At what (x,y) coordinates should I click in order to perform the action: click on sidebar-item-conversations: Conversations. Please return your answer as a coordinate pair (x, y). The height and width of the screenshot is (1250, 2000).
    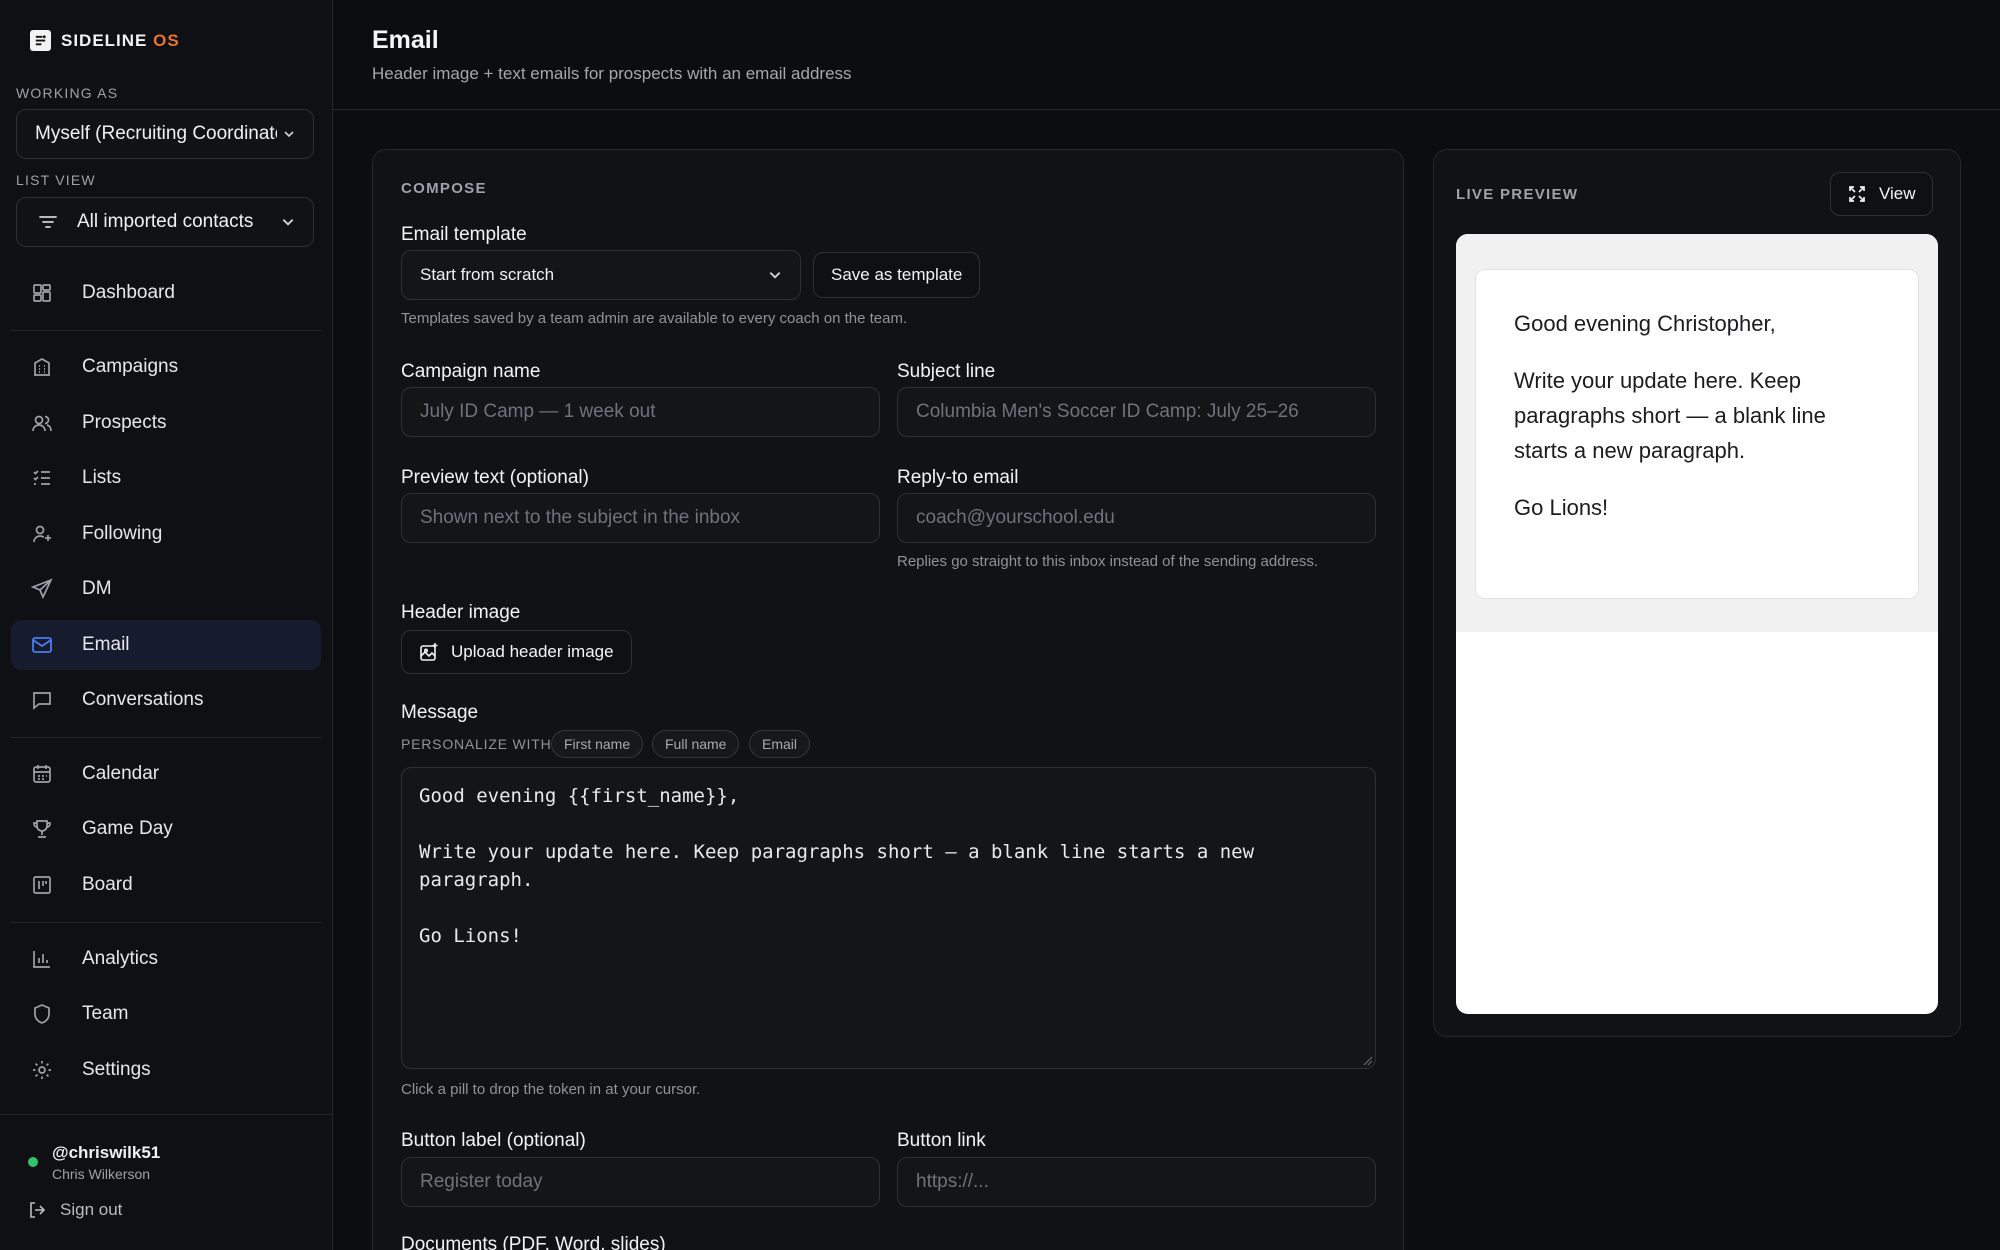
    Looking at the image, I should click on (166, 700).